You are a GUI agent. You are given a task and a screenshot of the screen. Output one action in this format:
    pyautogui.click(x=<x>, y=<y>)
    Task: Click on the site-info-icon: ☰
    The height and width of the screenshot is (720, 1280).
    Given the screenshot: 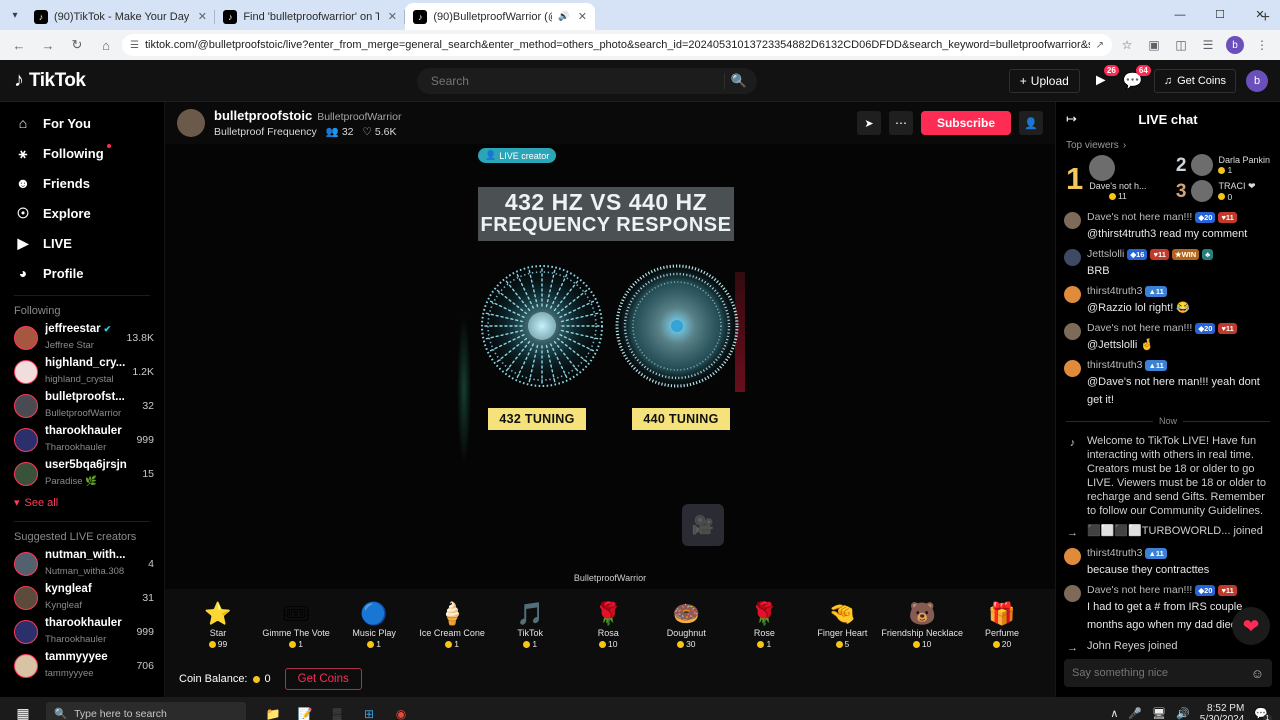 What is the action you would take?
    pyautogui.click(x=134, y=45)
    